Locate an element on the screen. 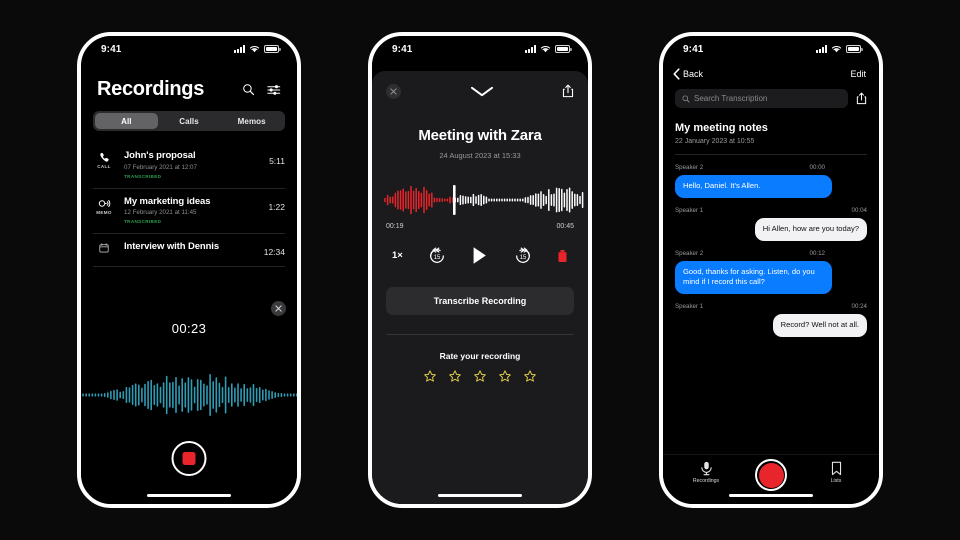 This screenshot has height=540, width=960. filter-segmented-control: All Calls Memos is located at coordinates (189, 121).